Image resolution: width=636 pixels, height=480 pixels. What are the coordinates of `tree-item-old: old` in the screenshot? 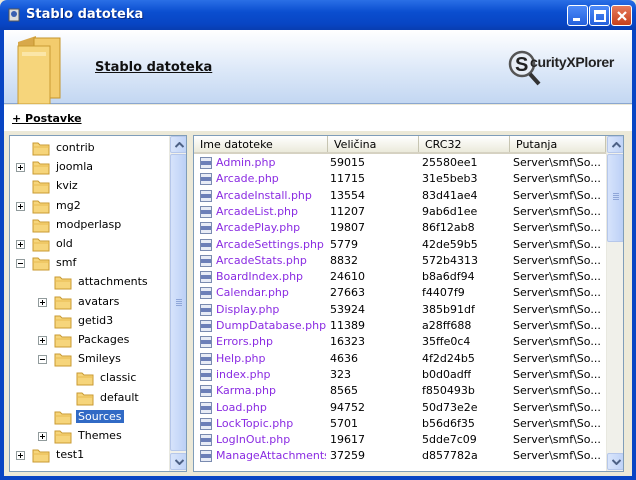 It's located at (89, 244).